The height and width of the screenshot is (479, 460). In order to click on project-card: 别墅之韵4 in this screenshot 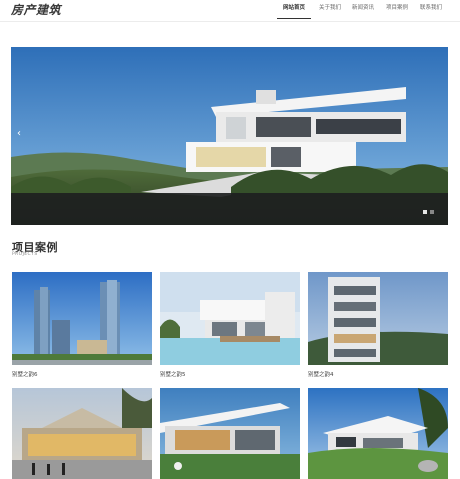, I will do `click(378, 325)`.